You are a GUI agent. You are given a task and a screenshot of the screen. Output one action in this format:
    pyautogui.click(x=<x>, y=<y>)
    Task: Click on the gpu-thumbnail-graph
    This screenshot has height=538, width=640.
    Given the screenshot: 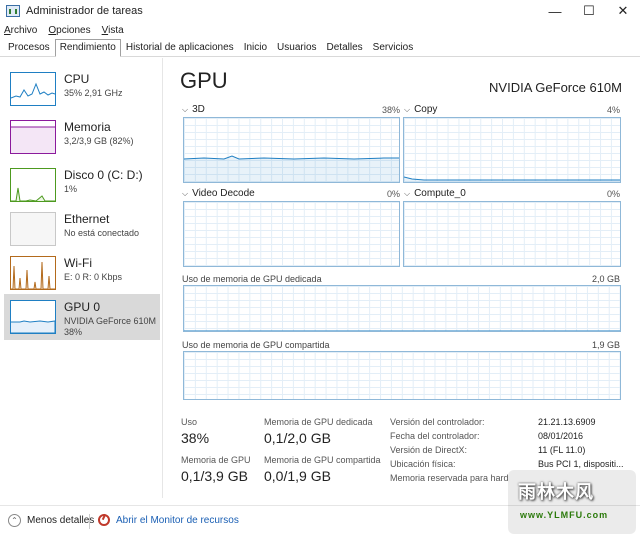 What is the action you would take?
    pyautogui.click(x=33, y=317)
    